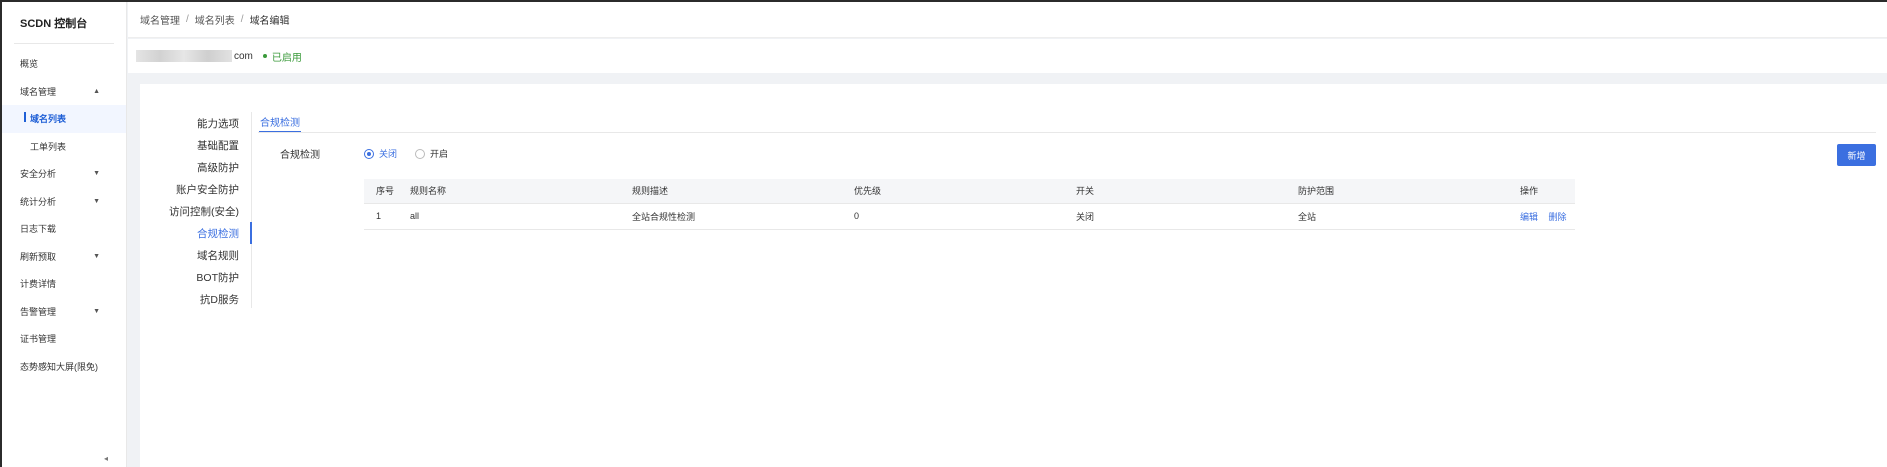 Image resolution: width=1887 pixels, height=467 pixels. Describe the element at coordinates (1175, 191) in the screenshot. I see `column-header-switch: 开关` at that location.